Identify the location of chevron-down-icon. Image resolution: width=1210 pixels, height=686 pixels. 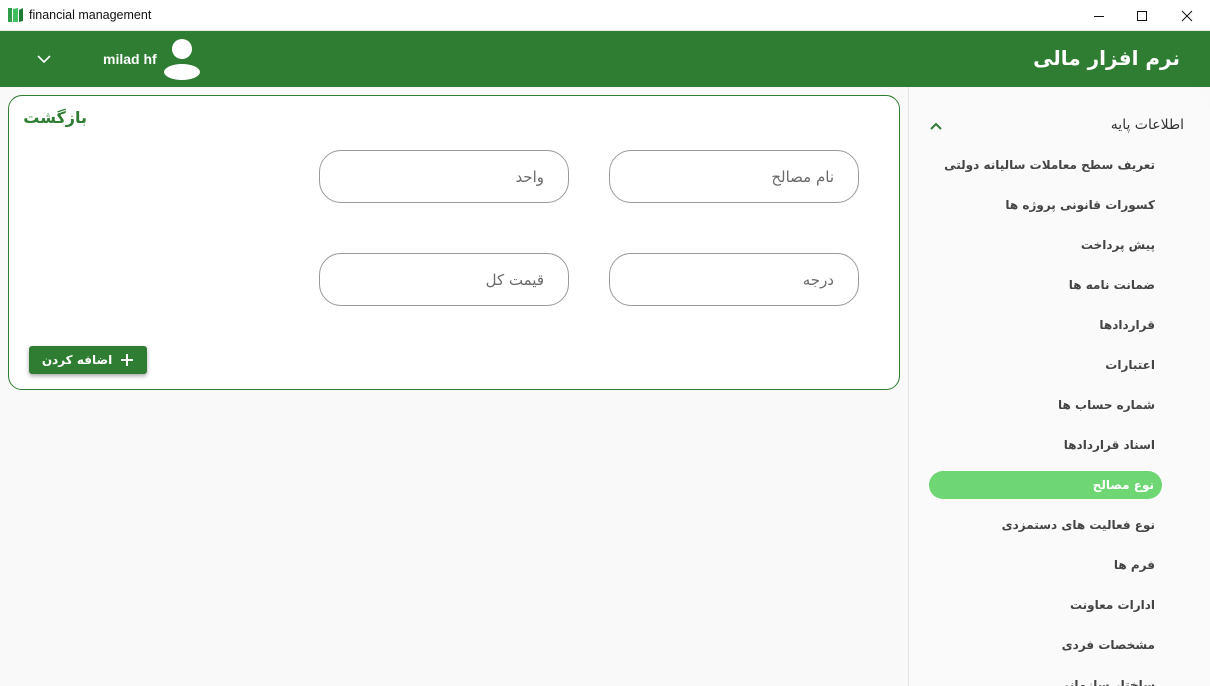
(44, 59).